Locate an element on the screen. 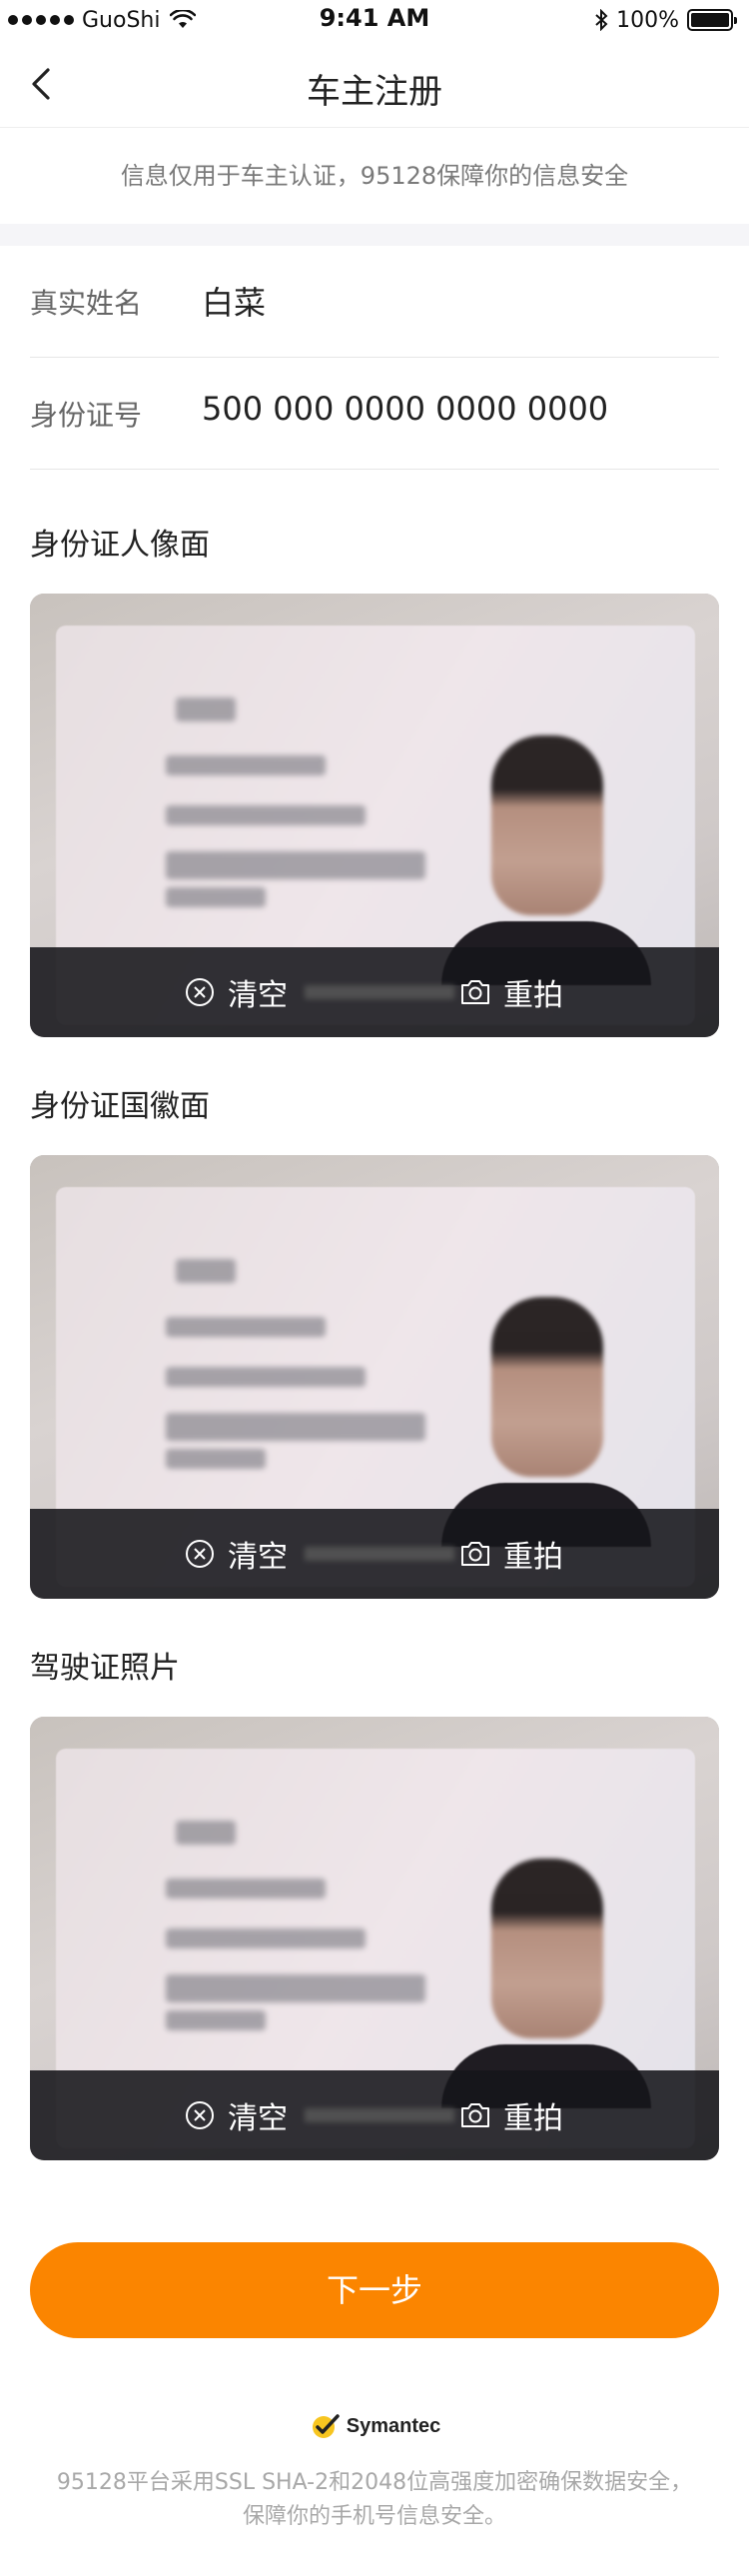  battery-icon is located at coordinates (712, 20).